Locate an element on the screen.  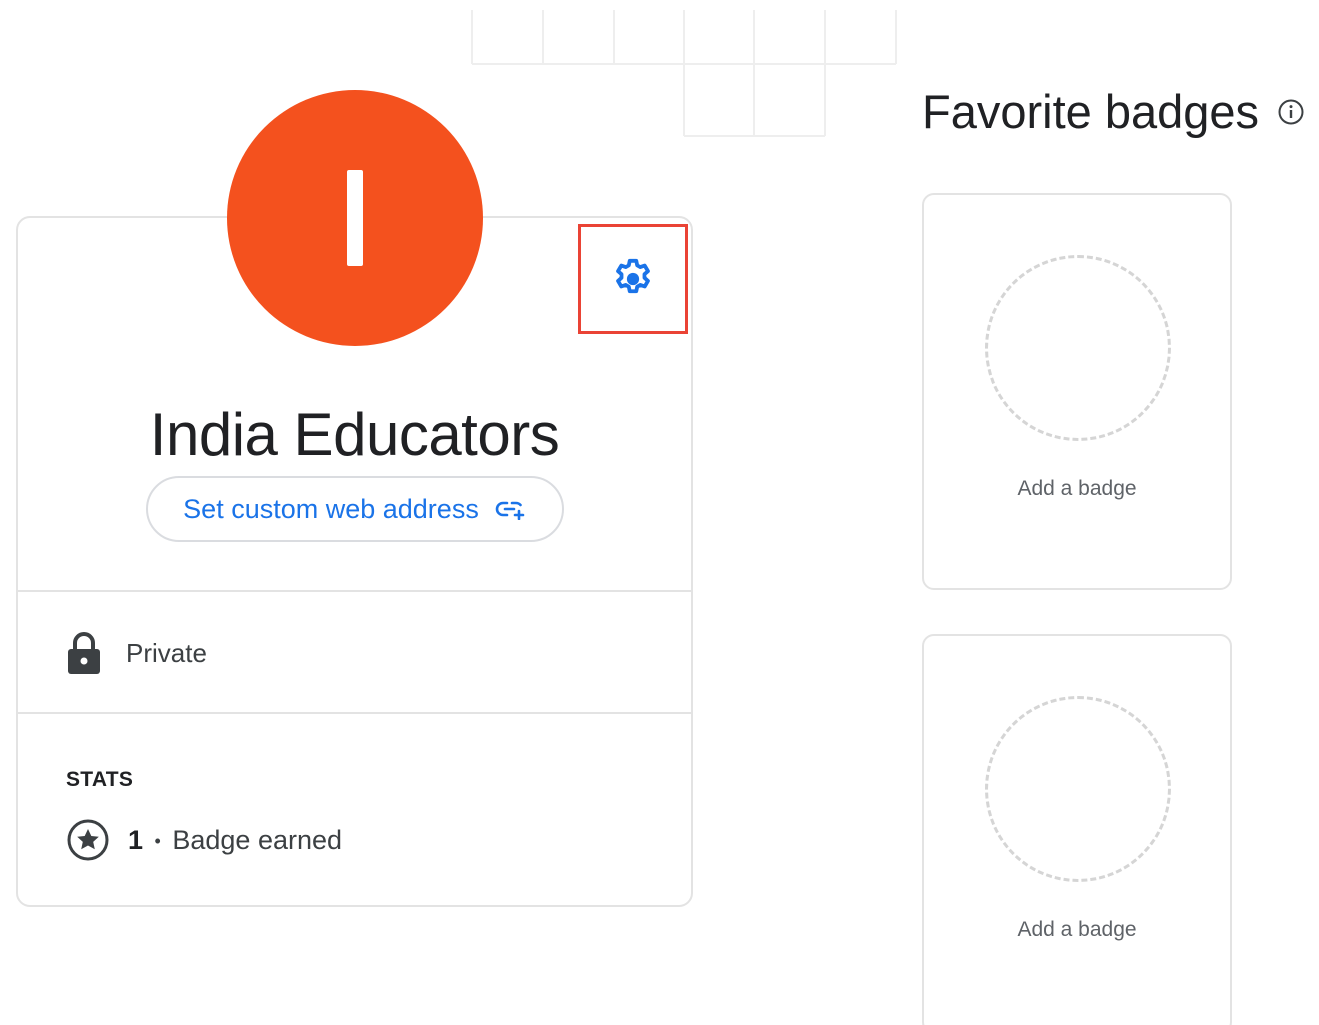
privacy-status: Private is located at coordinates (136, 653).